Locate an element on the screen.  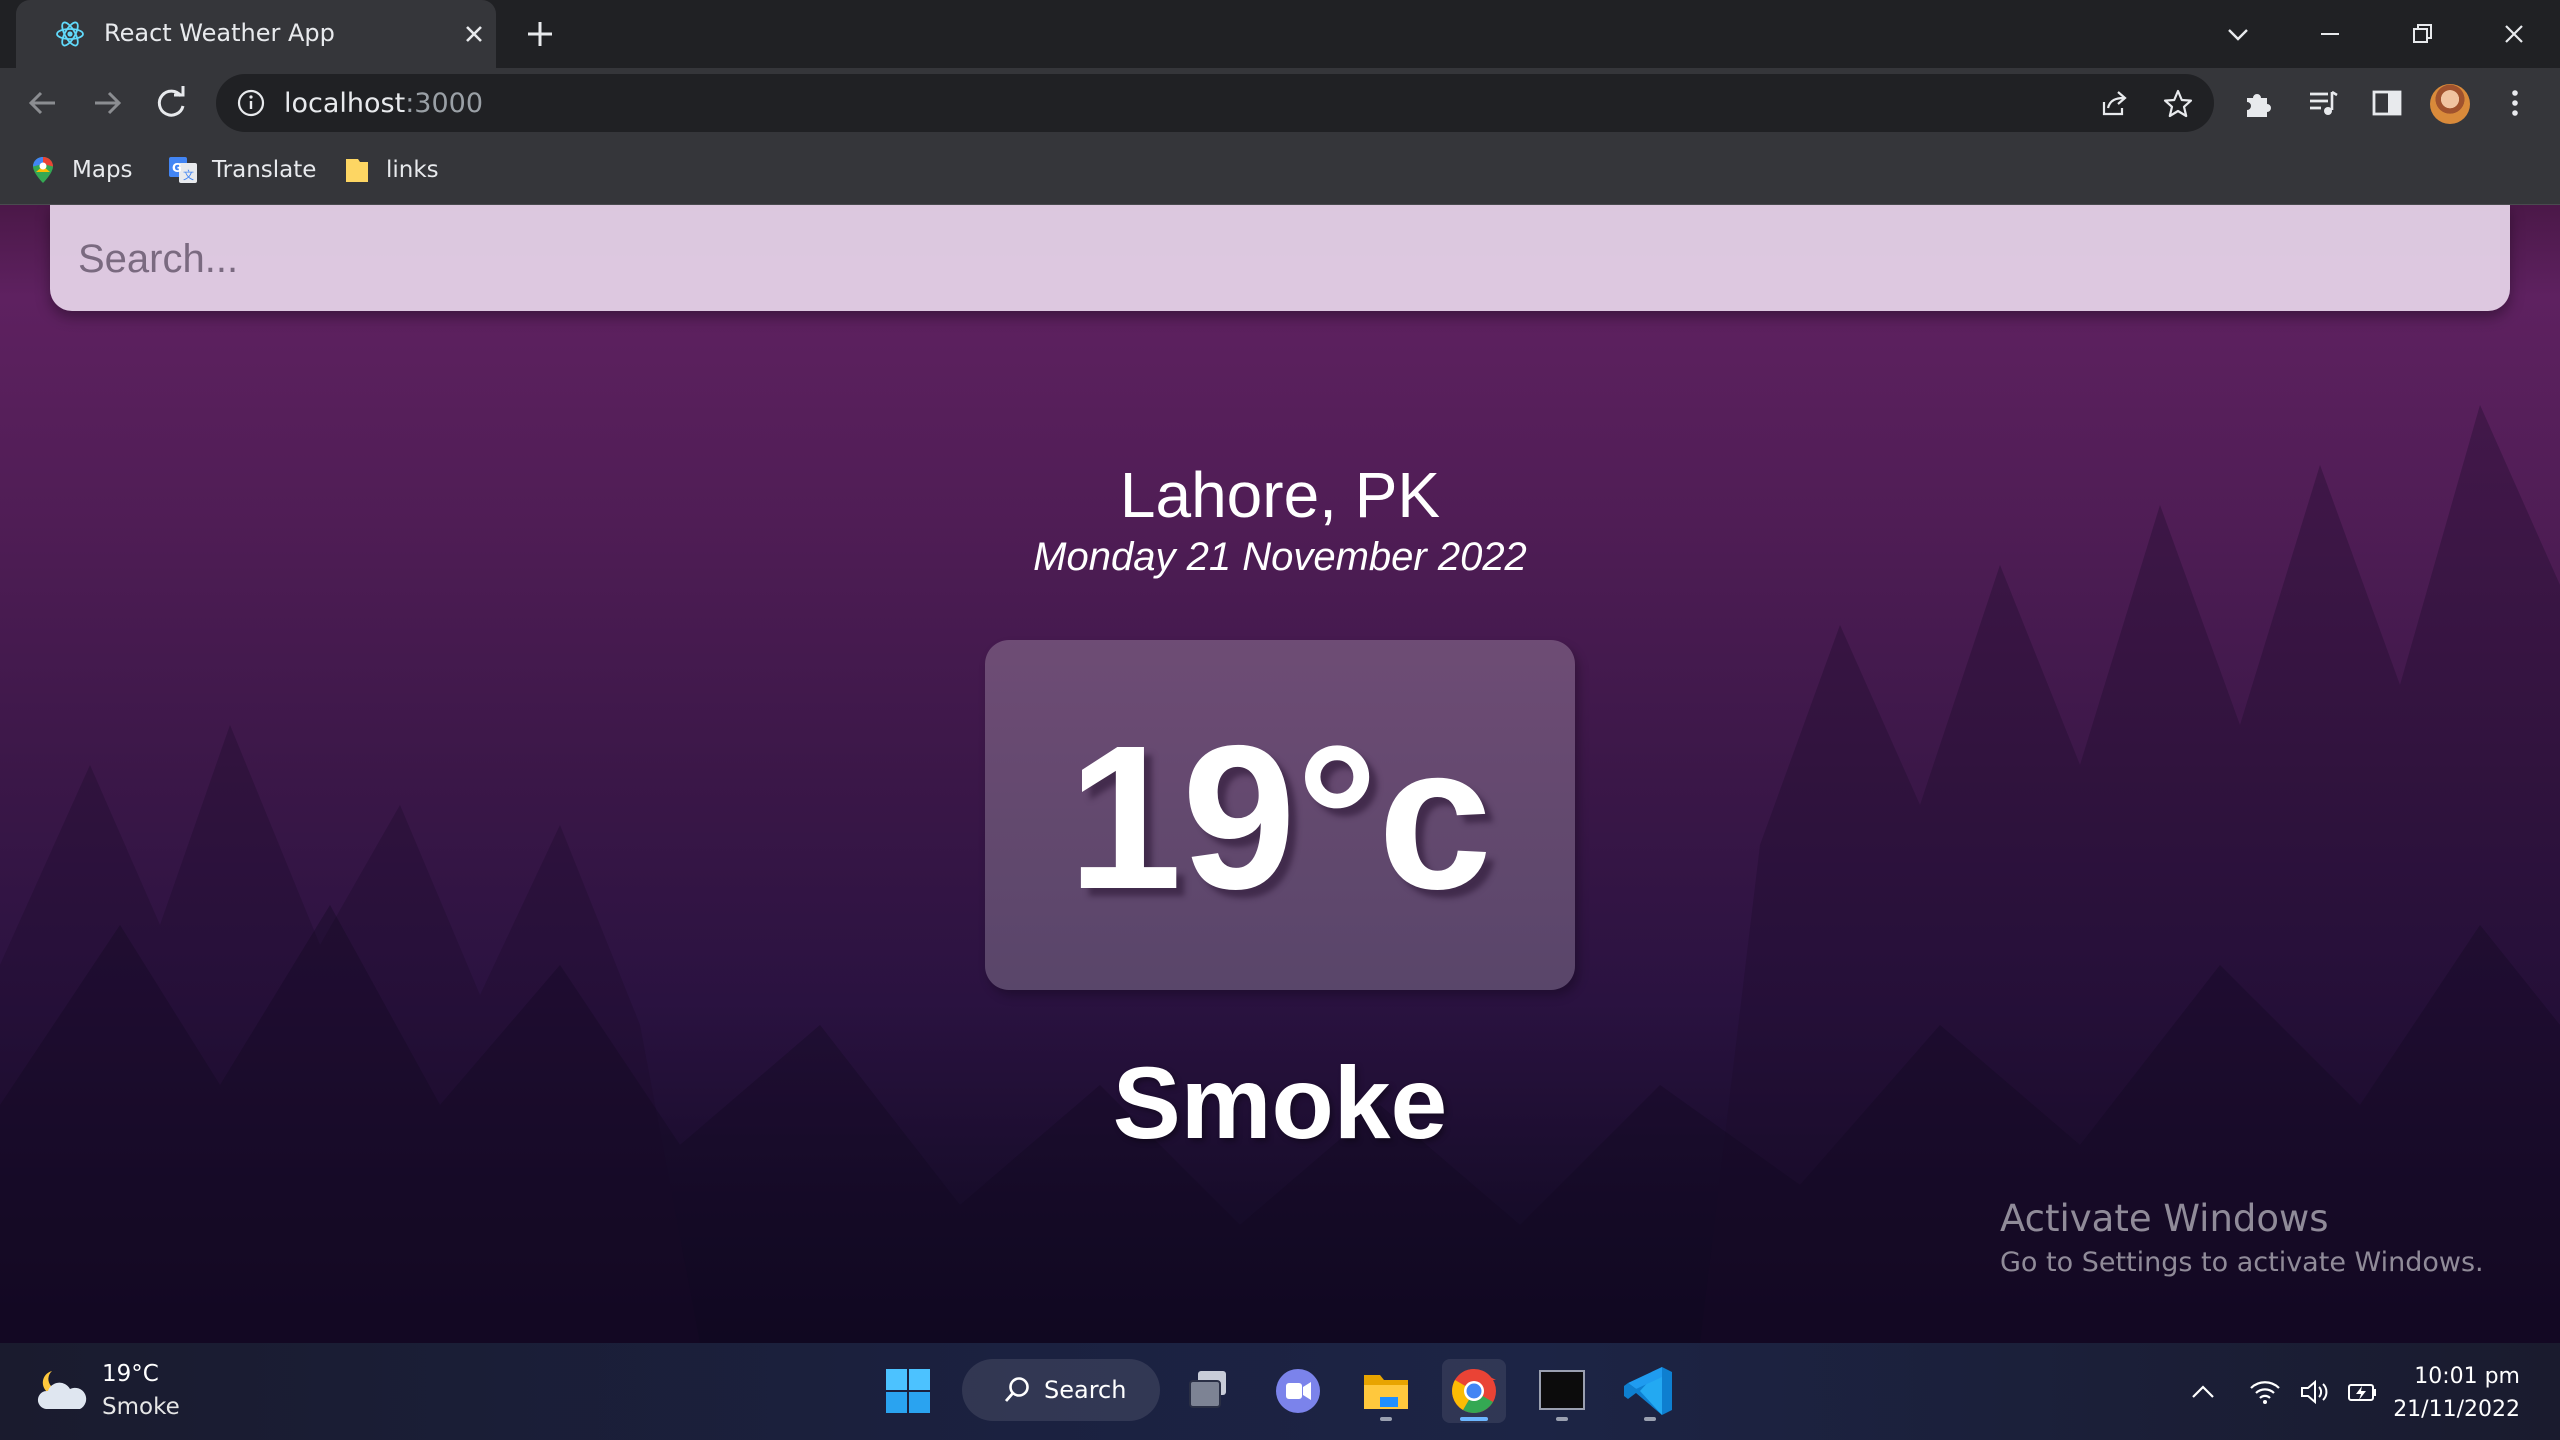
city-search-input is located at coordinates (1278, 259).